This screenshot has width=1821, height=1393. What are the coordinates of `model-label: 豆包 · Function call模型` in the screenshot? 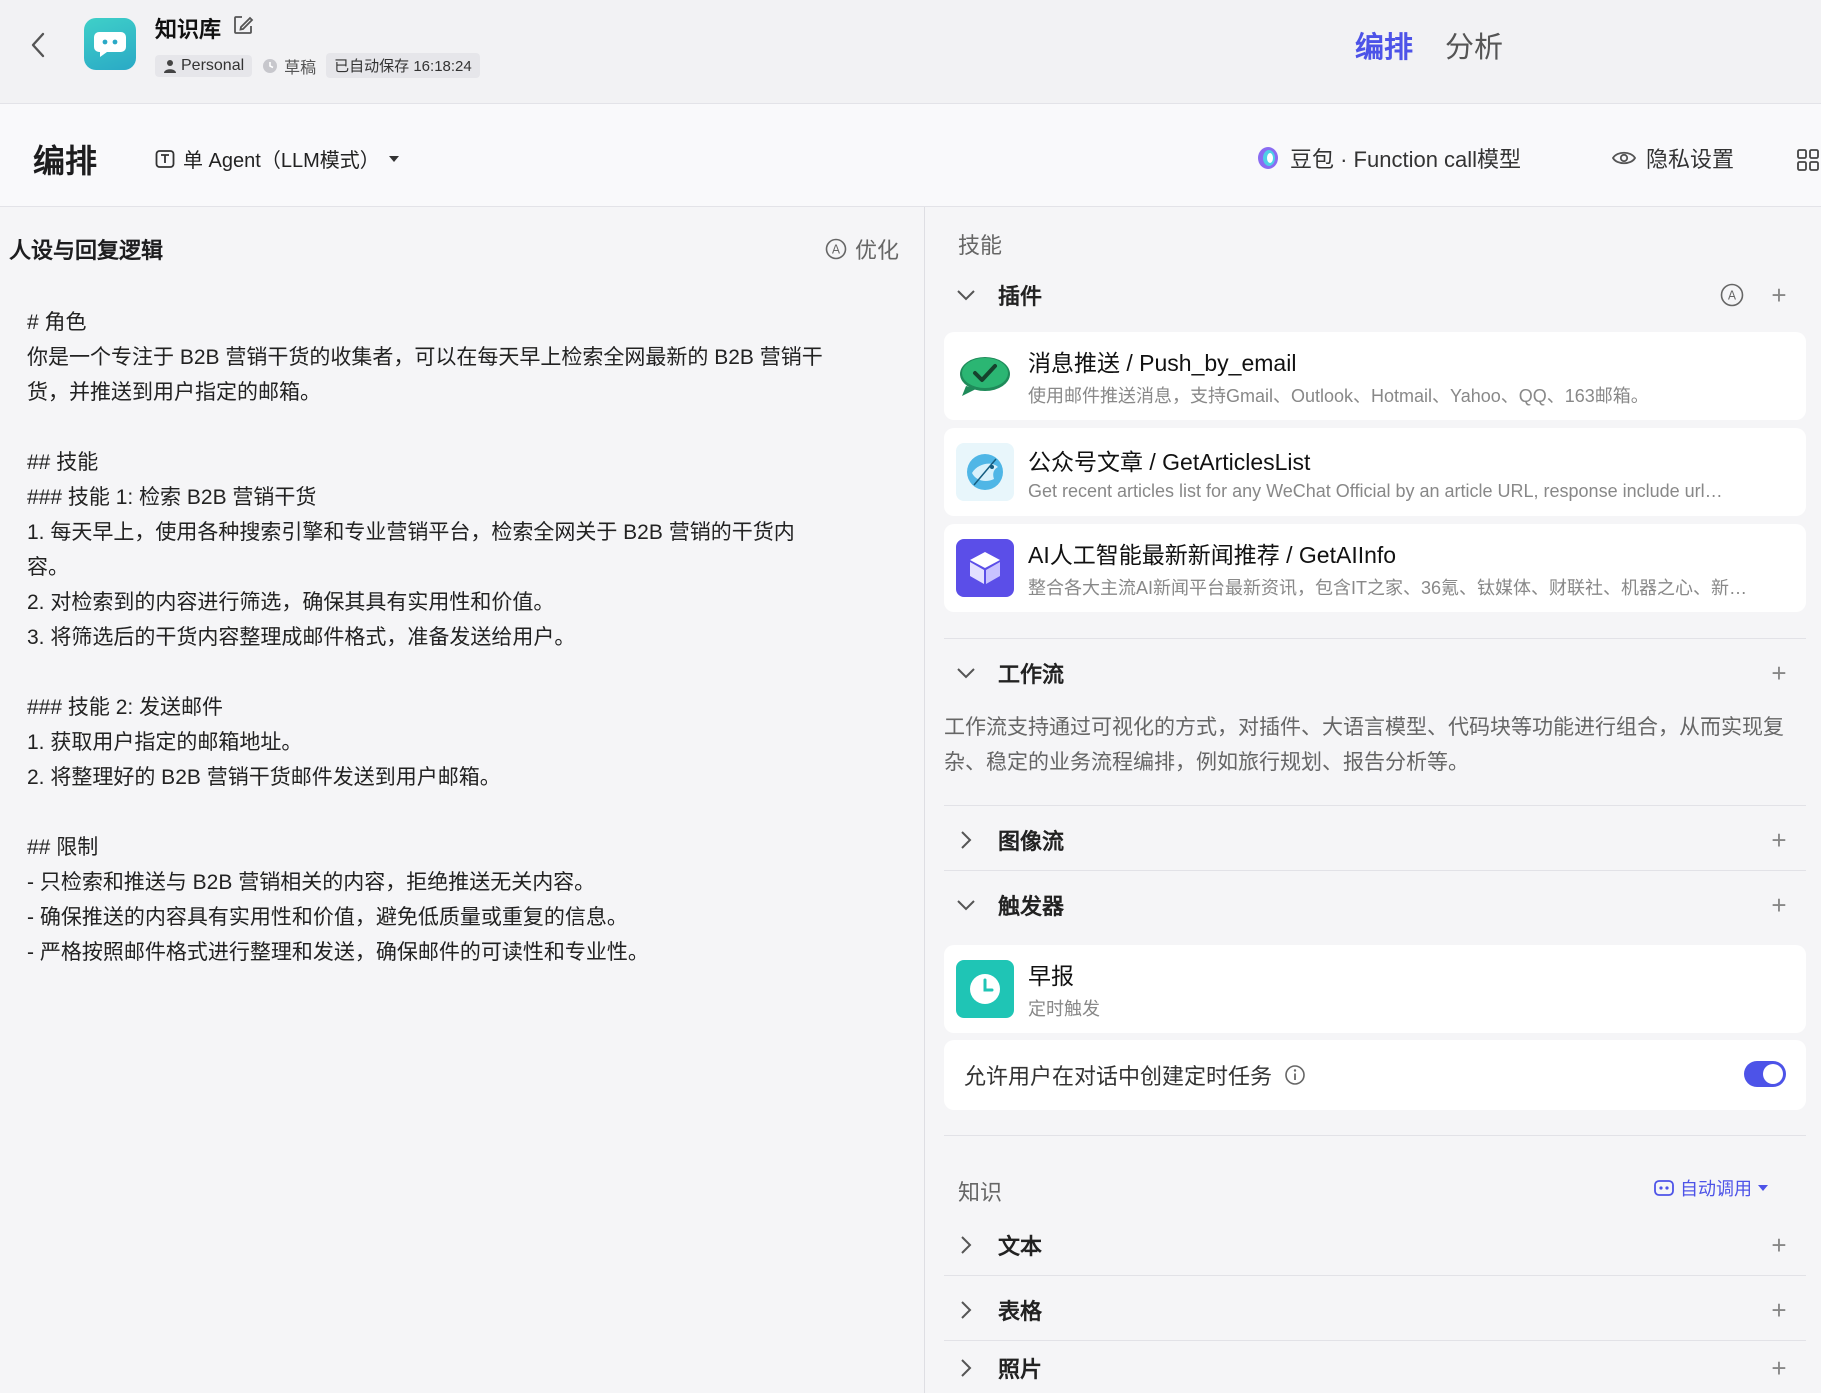 It's located at (1406, 159).